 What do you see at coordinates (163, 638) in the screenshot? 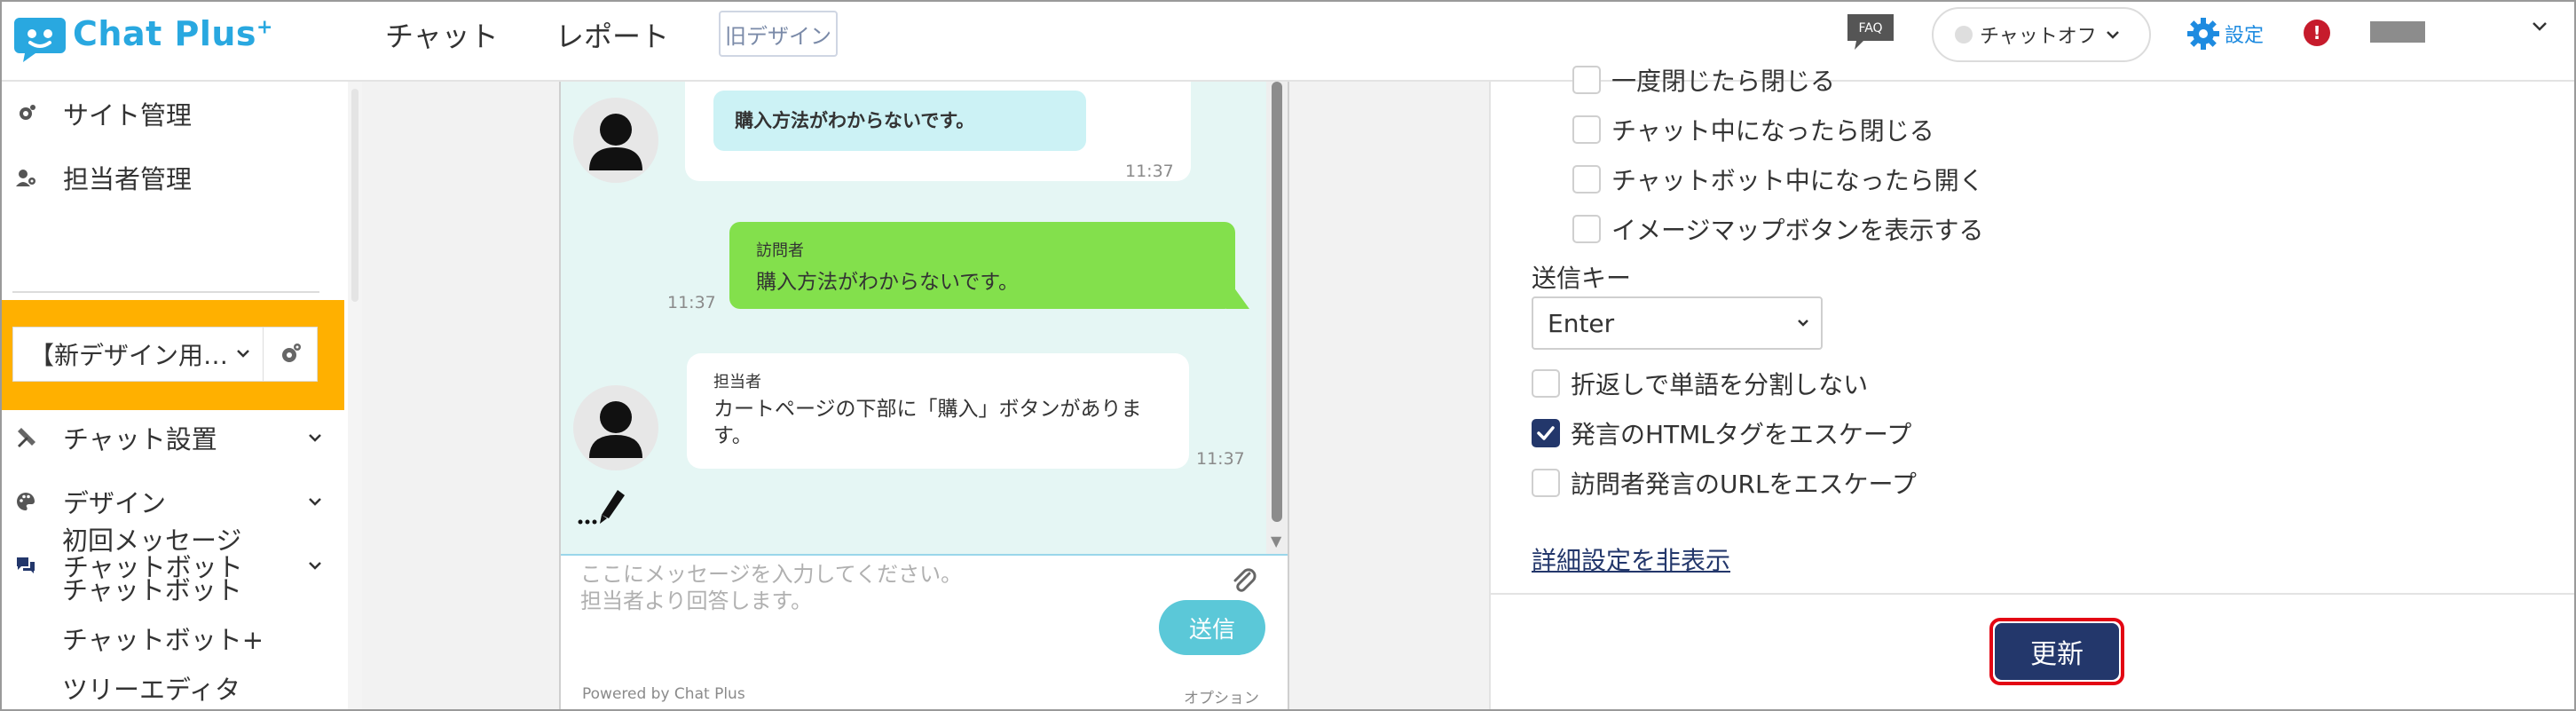
I see `sidebar-subitem-chatbot-plus: チャットボット+` at bounding box center [163, 638].